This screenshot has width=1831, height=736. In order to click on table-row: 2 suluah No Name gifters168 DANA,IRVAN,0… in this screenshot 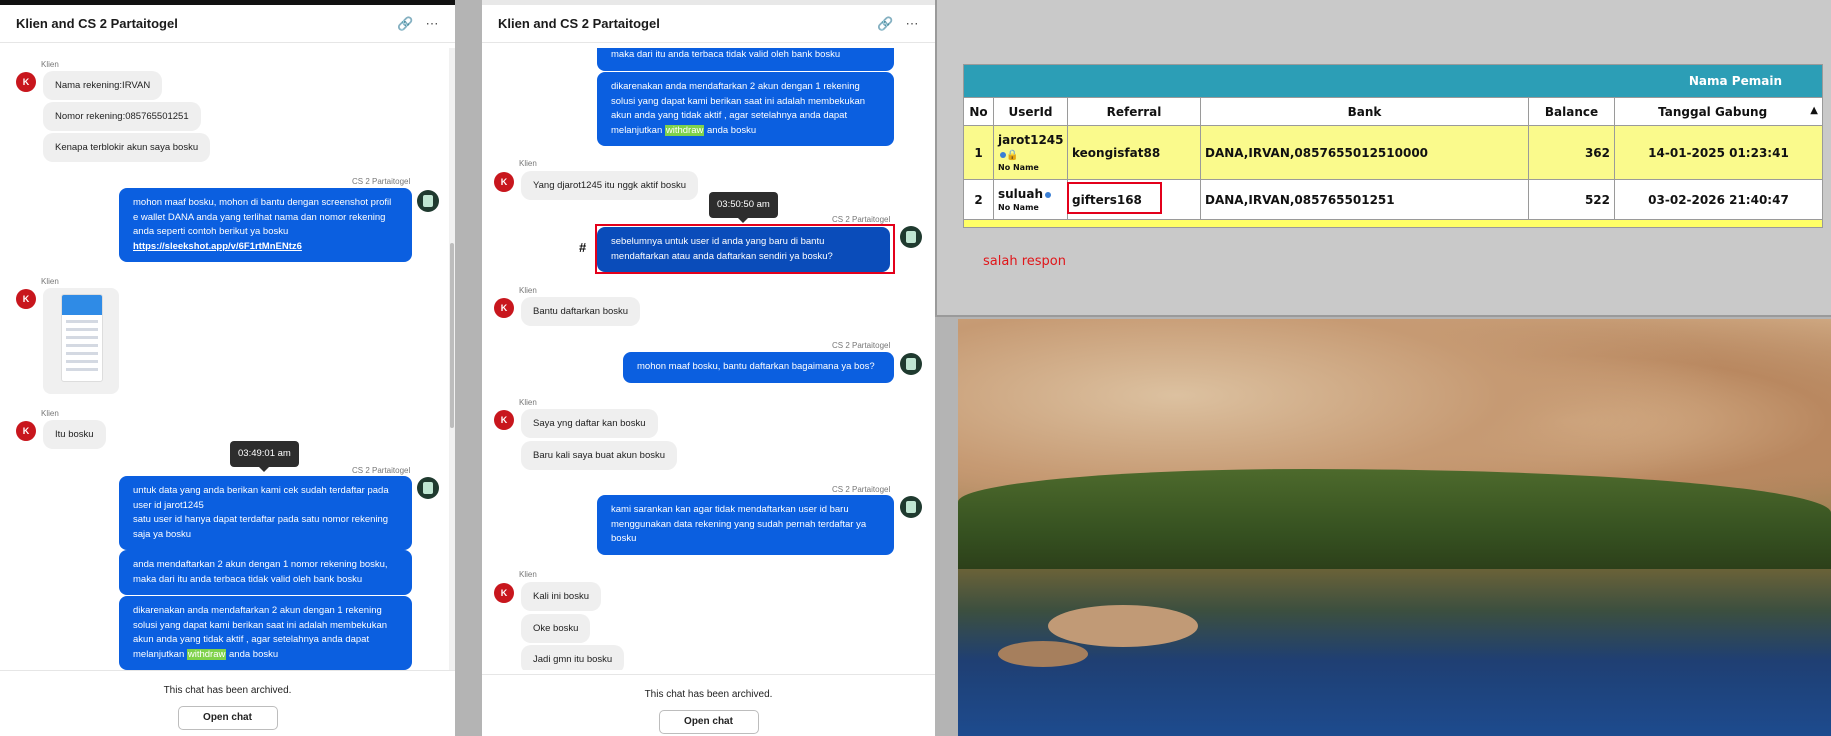, I will do `click(1393, 199)`.